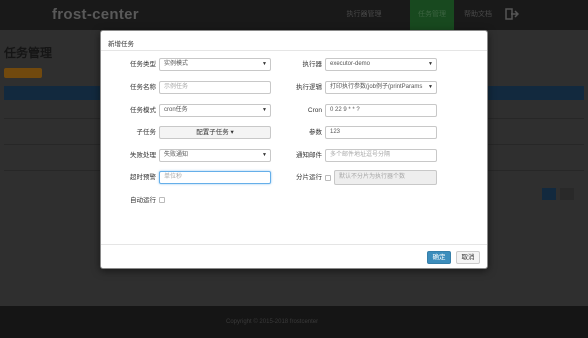 The image size is (588, 338). I want to click on task-mode-value: cron任务, so click(176, 110).